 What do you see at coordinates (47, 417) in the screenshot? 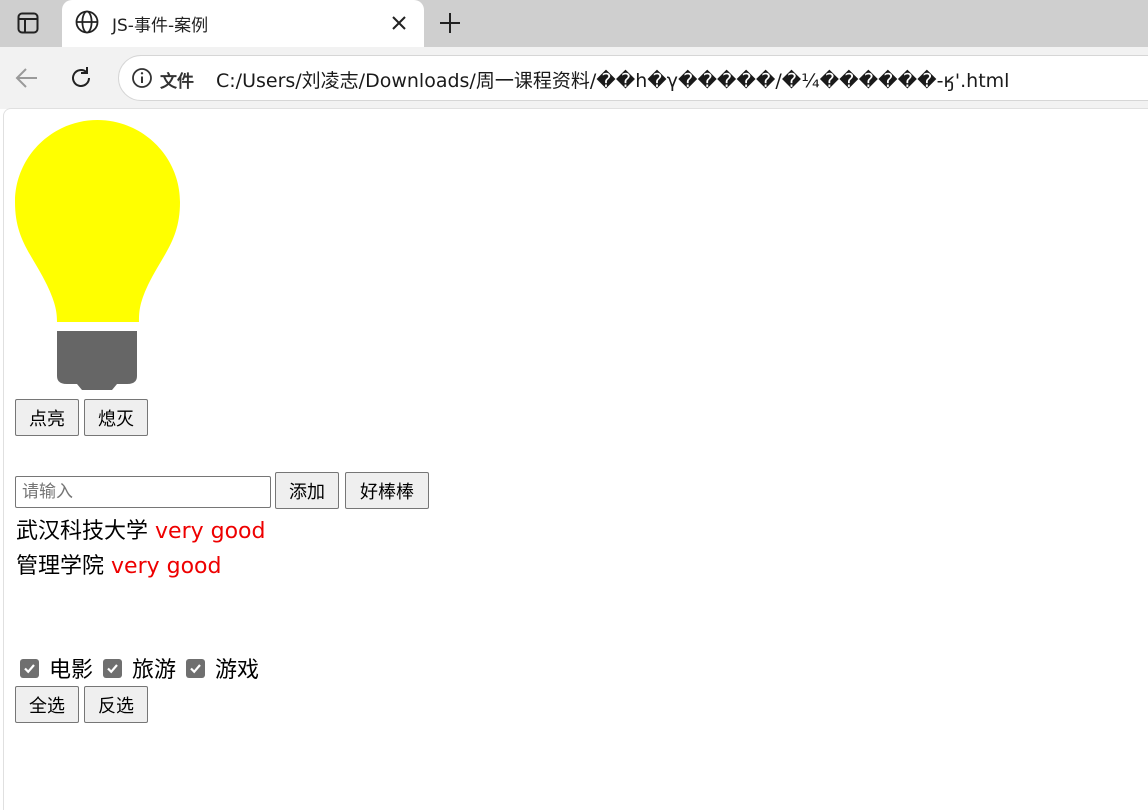
I see `light-on-button: 点亮` at bounding box center [47, 417].